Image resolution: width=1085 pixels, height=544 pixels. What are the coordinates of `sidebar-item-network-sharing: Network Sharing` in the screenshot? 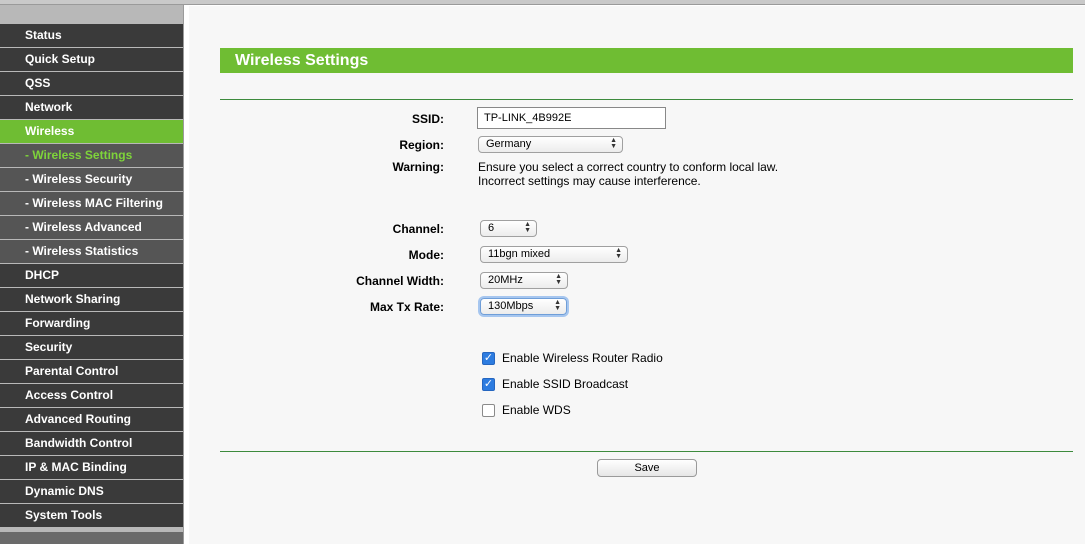 It's located at (91, 300).